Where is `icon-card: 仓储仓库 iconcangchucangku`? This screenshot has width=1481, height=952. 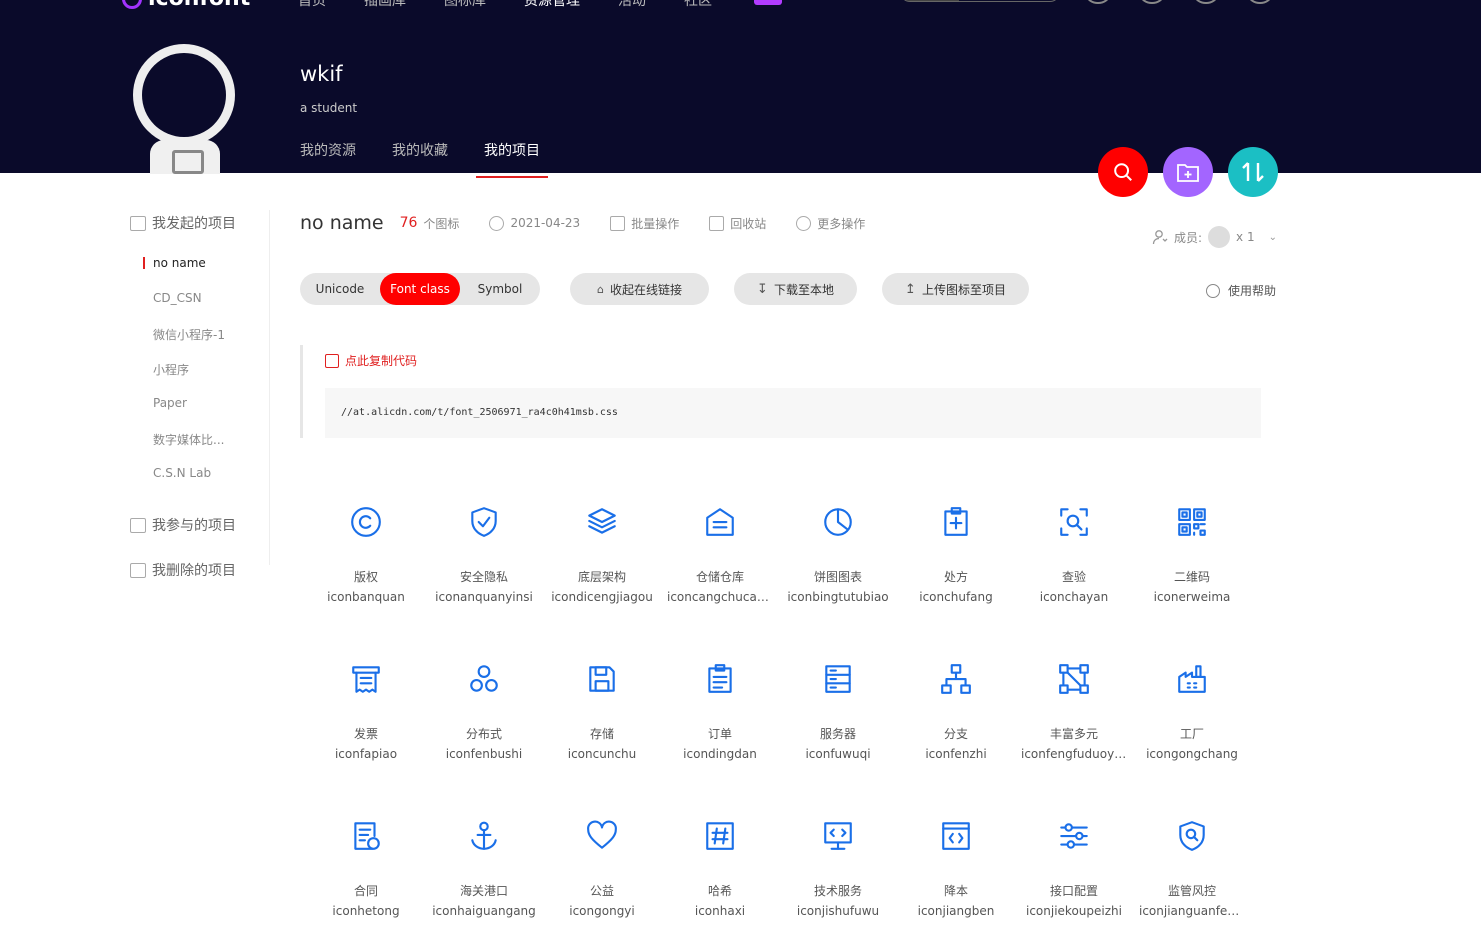
icon-card: 仓储仓库 iconcangchucangku is located at coordinates (720, 568).